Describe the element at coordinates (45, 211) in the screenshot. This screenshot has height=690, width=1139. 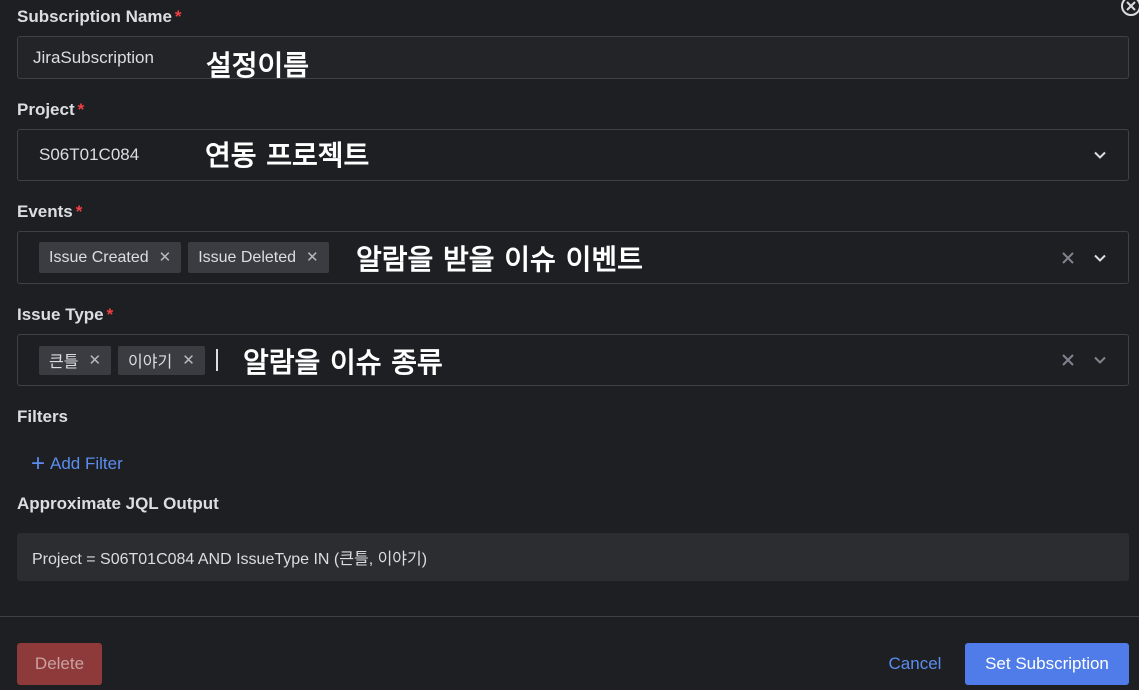
I see `events-label-text: Events` at that location.